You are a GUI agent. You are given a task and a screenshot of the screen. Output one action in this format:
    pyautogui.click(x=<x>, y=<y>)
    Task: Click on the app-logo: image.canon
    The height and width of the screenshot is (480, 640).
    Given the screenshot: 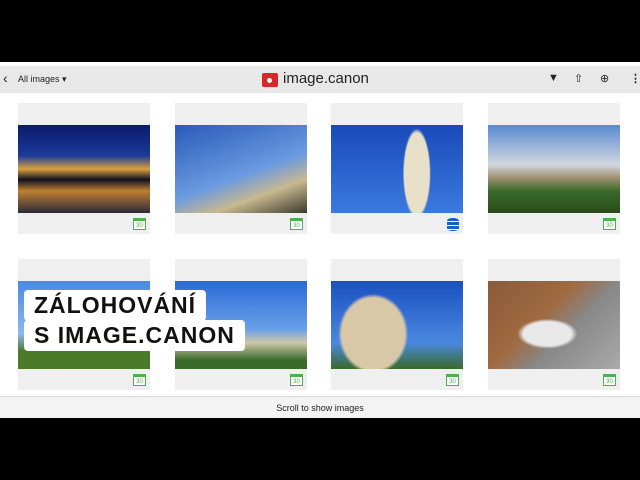 What is the action you would take?
    pyautogui.click(x=315, y=78)
    